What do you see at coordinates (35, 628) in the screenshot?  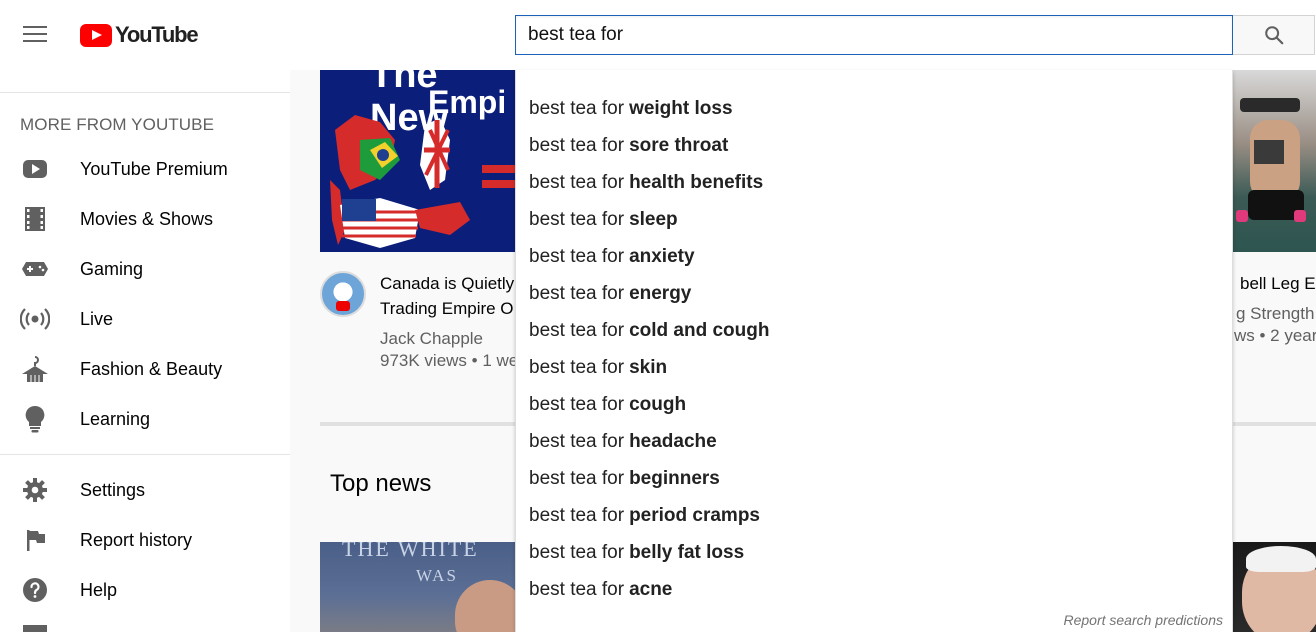 I see `feedback-icon` at bounding box center [35, 628].